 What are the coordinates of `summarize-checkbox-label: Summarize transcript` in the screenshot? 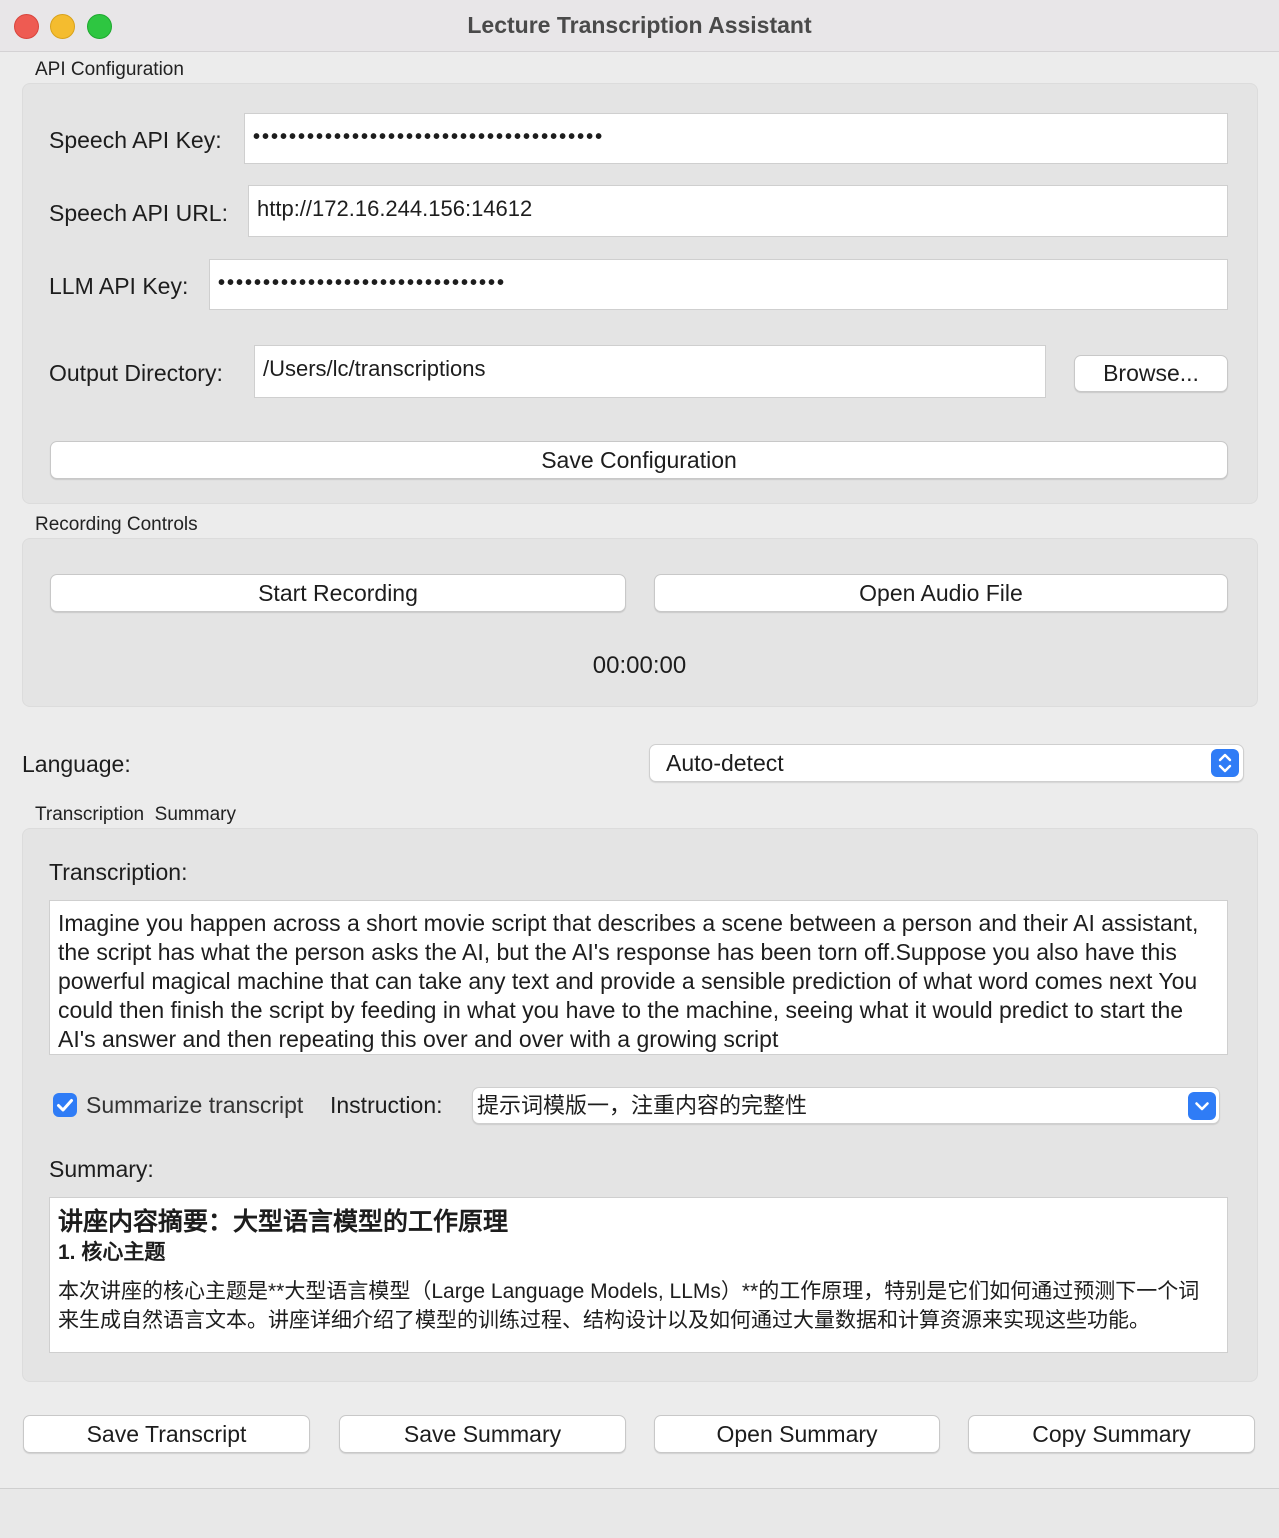 It's located at (194, 1105).